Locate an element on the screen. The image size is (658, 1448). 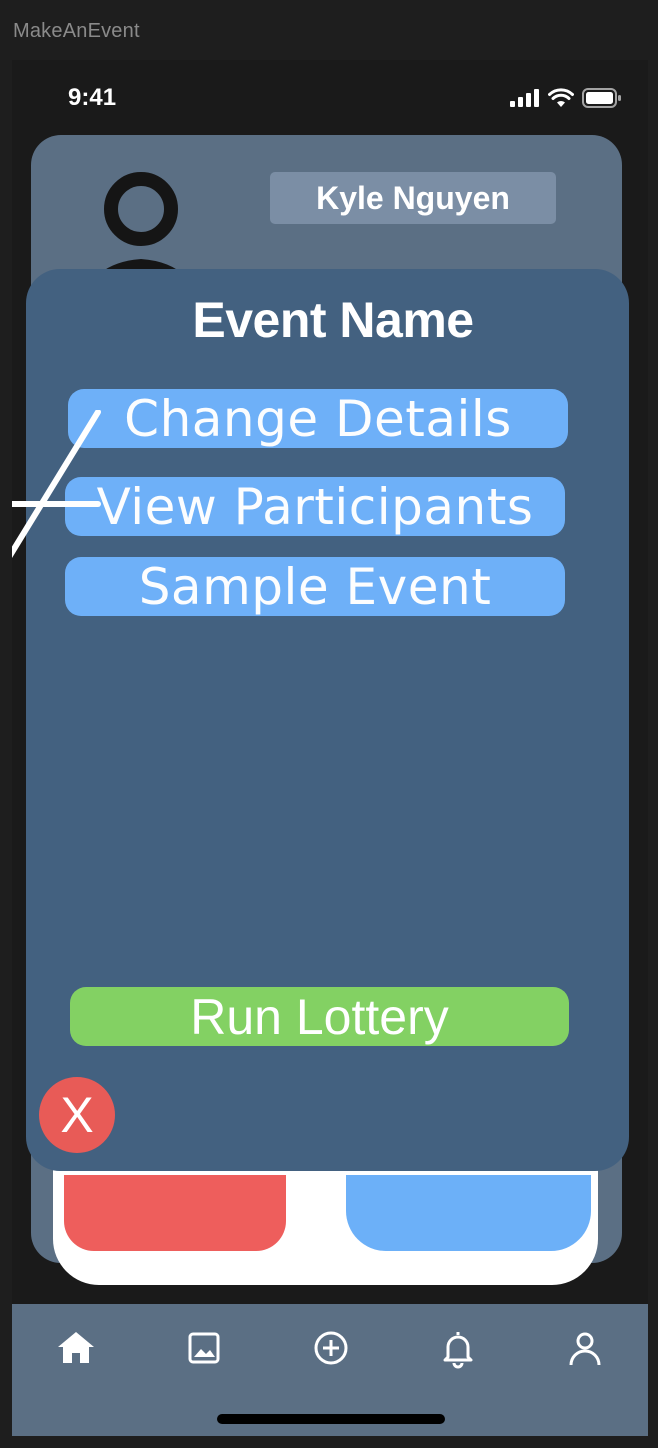
run-lottery-button: Run Lottery is located at coordinates (319, 1016).